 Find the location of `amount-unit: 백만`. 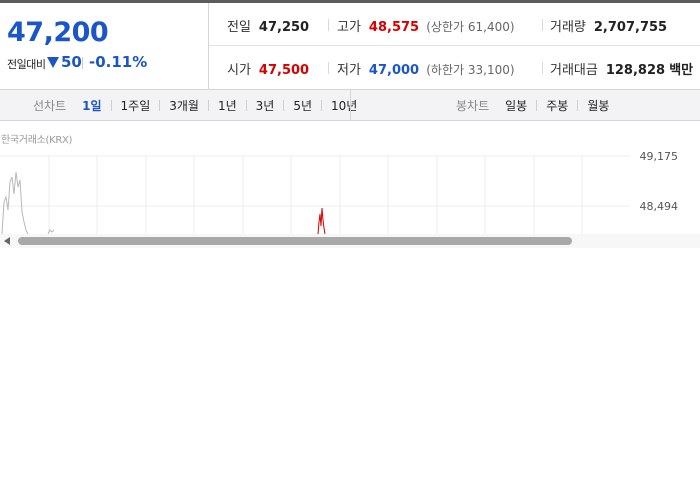

amount-unit: 백만 is located at coordinates (681, 70).